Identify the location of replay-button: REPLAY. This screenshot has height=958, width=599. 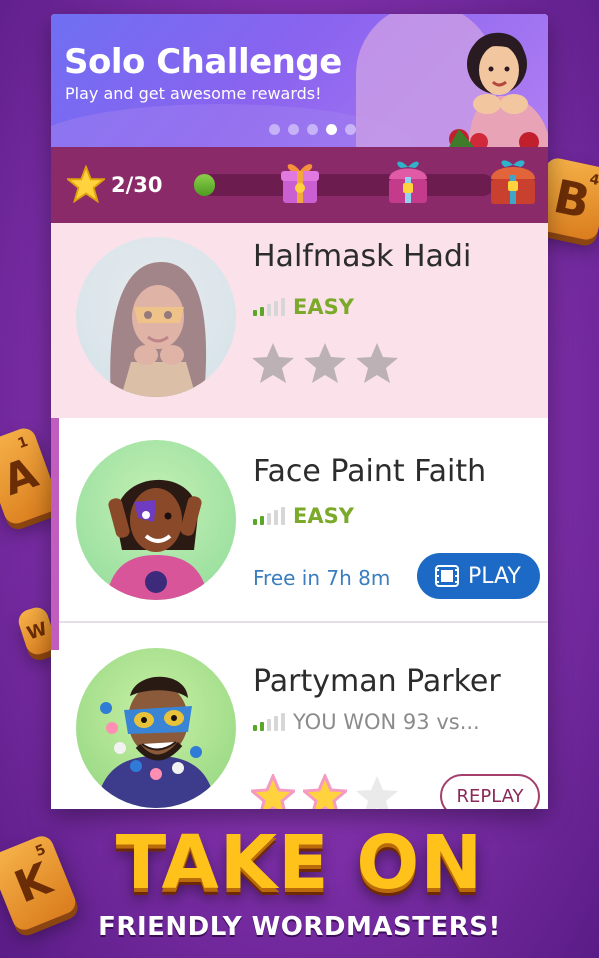
(490, 791).